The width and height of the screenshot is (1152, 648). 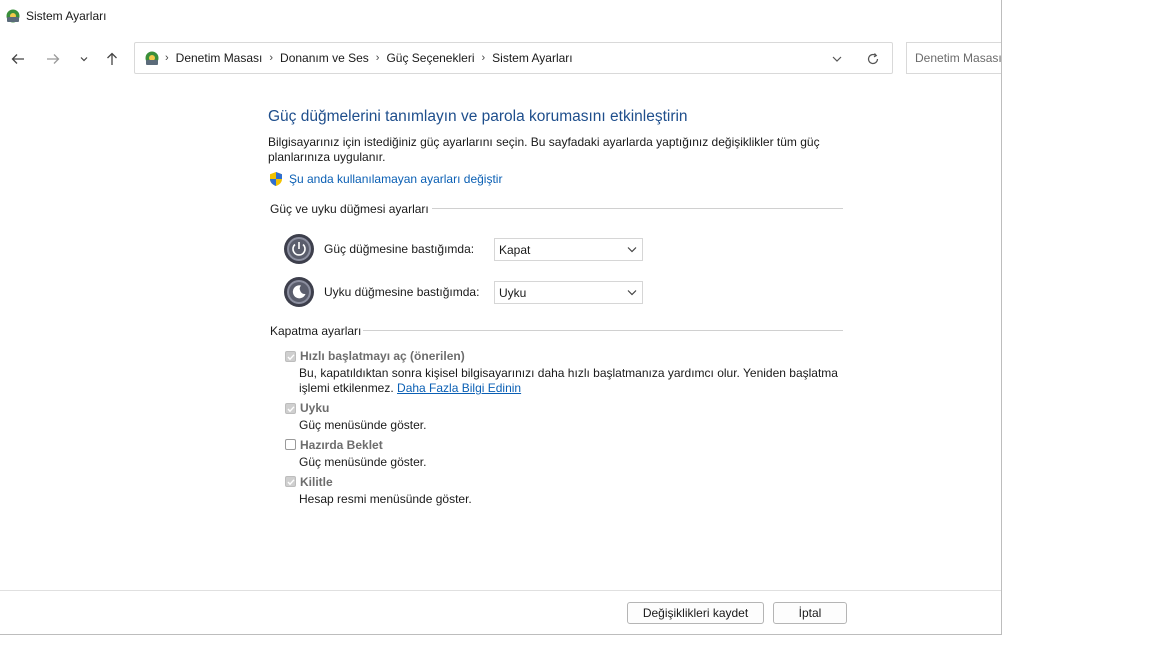 I want to click on sleep-button-action-value: Uyku, so click(x=513, y=293).